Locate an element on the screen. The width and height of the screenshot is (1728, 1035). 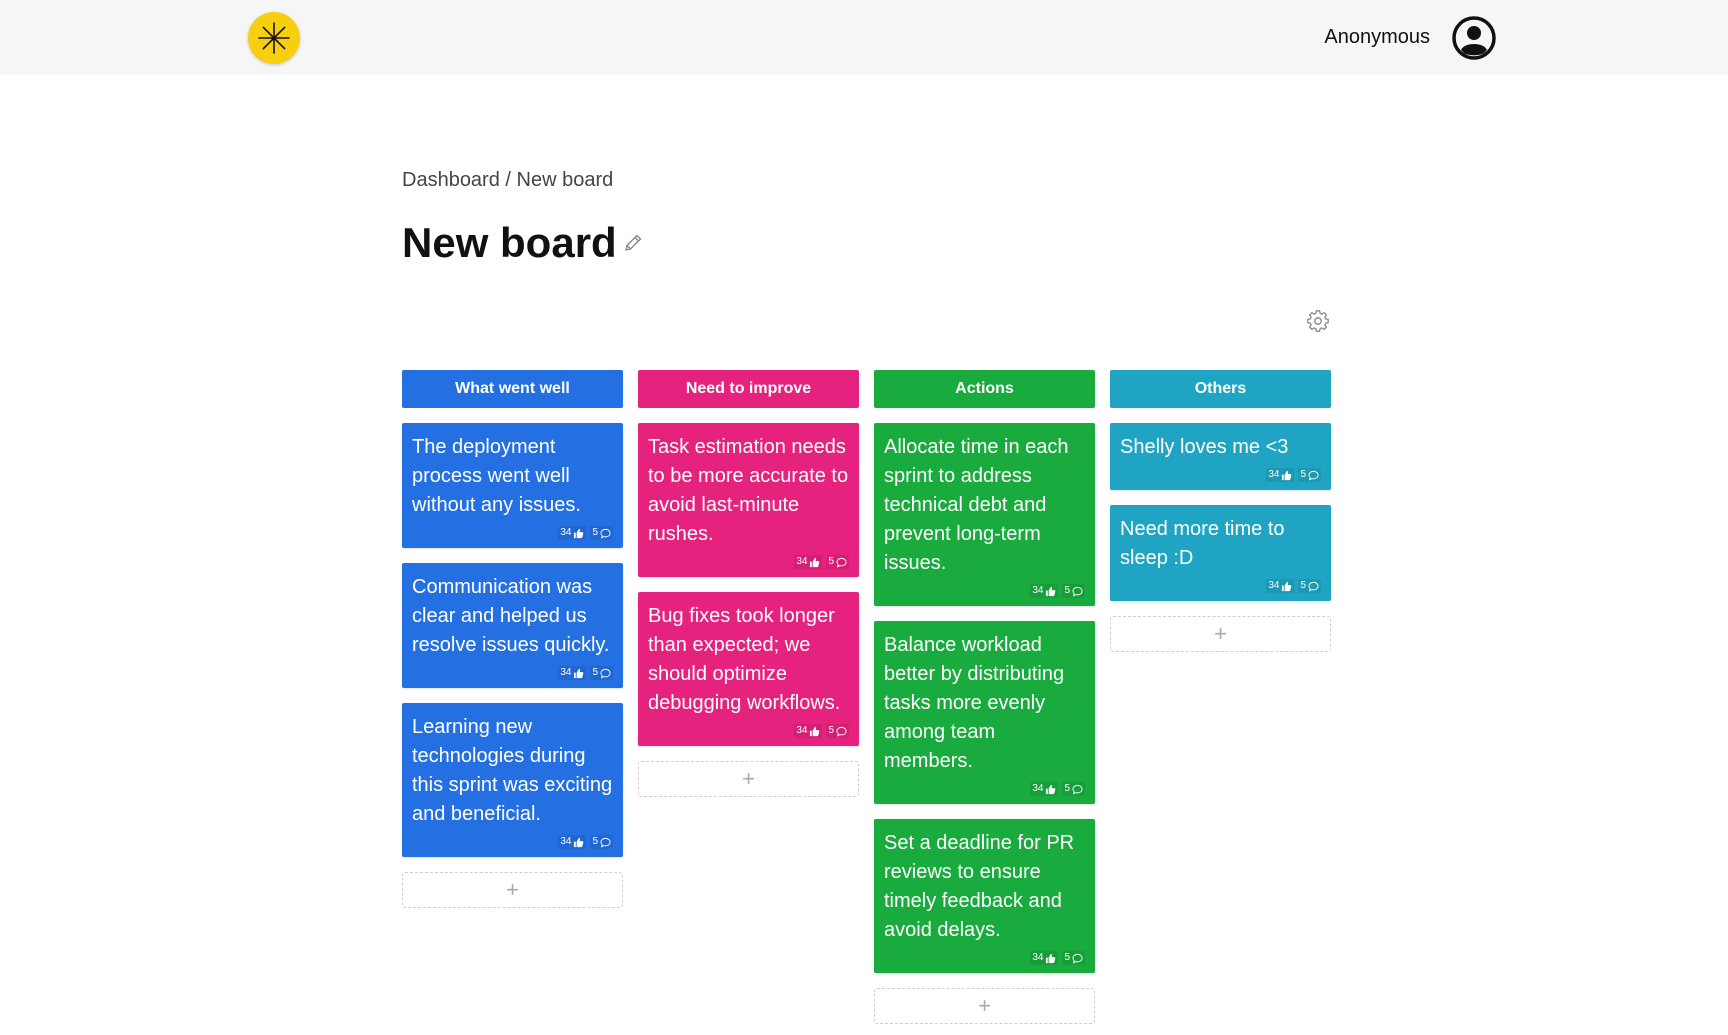
column-header: Others is located at coordinates (1220, 389).